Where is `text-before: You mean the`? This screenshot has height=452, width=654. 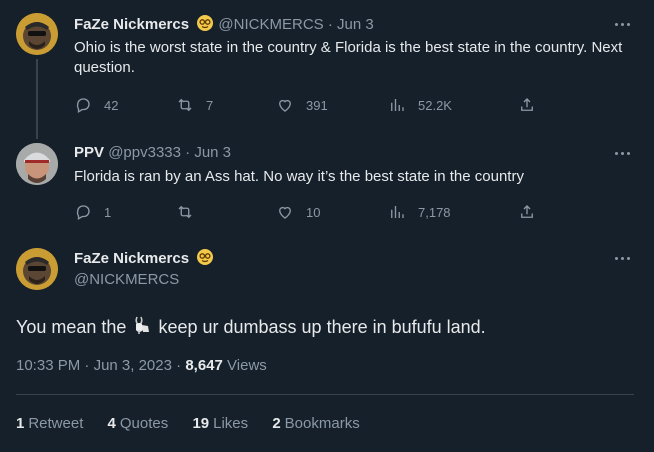
text-before: You mean the is located at coordinates (71, 327).